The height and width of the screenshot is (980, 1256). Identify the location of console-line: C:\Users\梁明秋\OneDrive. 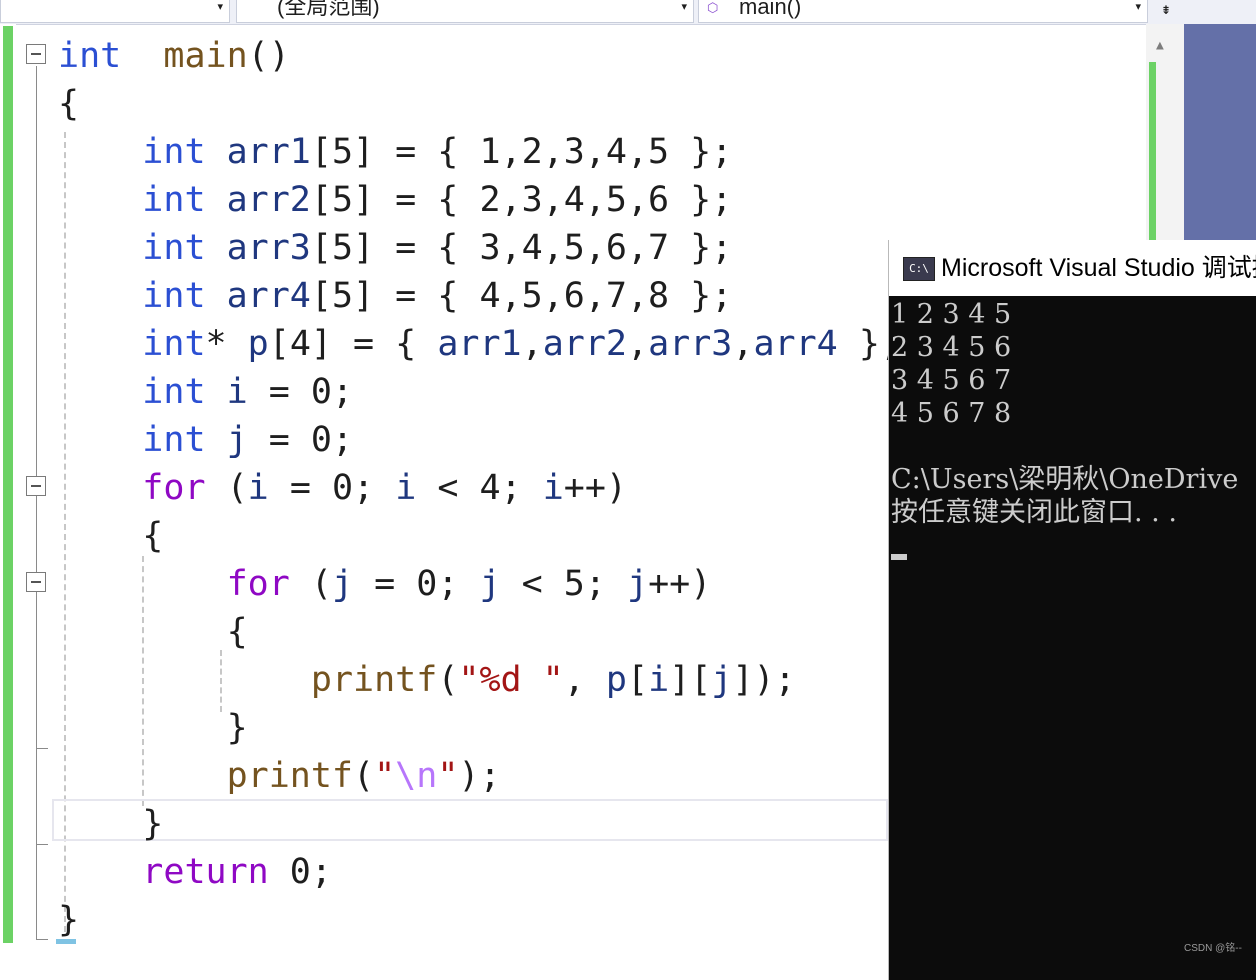
(1065, 479).